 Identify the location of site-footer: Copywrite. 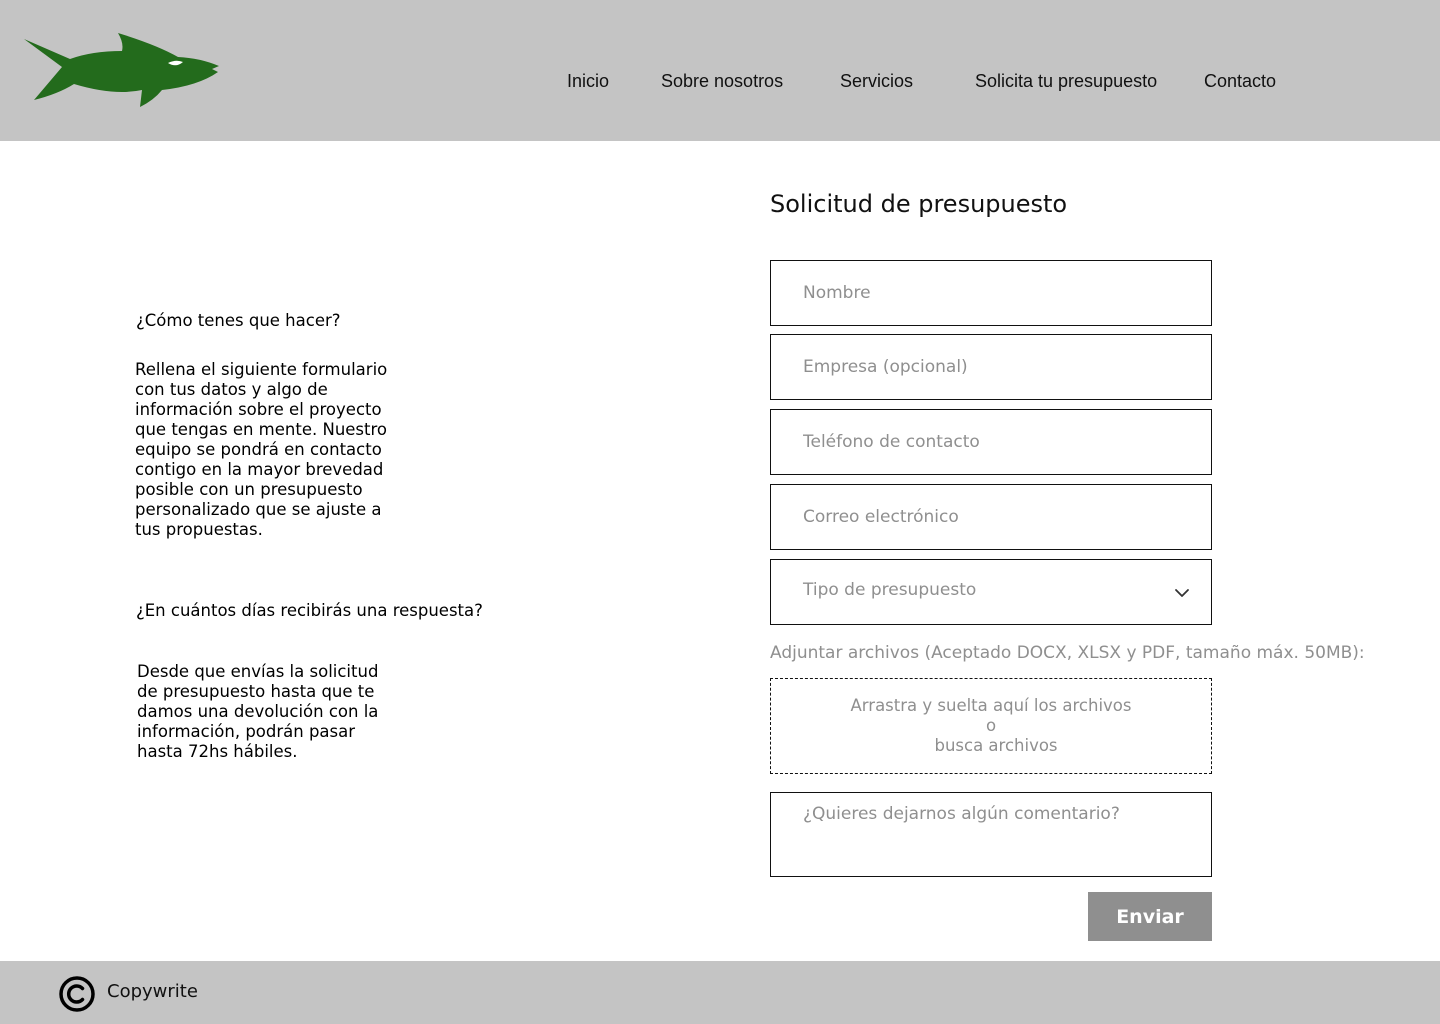
(720, 992).